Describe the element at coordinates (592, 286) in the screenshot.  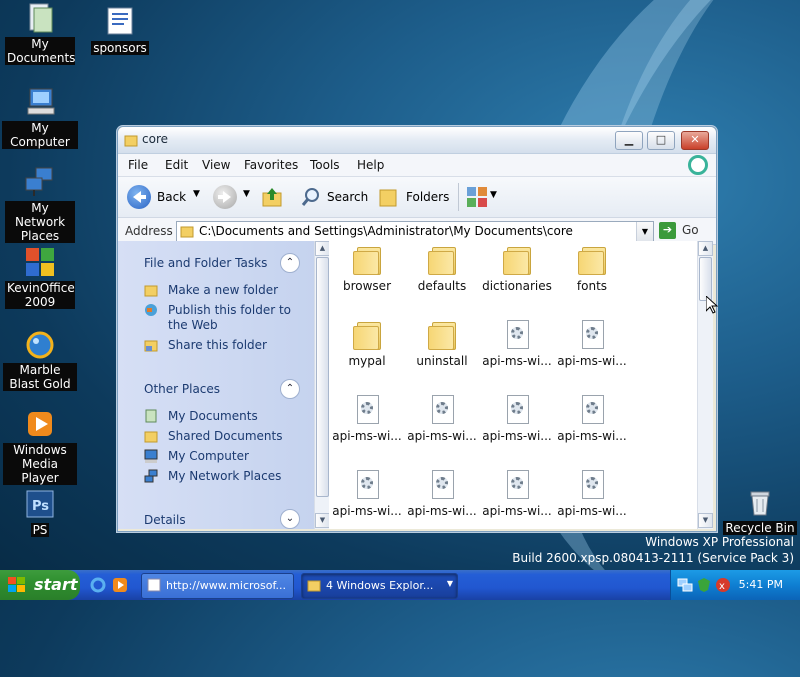
I see `file-name: fonts` at that location.